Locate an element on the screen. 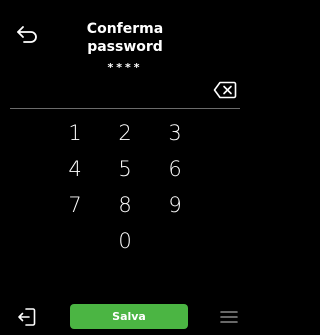 Image resolution: width=320 pixels, height=335 pixels. back-button is located at coordinates (27, 34).